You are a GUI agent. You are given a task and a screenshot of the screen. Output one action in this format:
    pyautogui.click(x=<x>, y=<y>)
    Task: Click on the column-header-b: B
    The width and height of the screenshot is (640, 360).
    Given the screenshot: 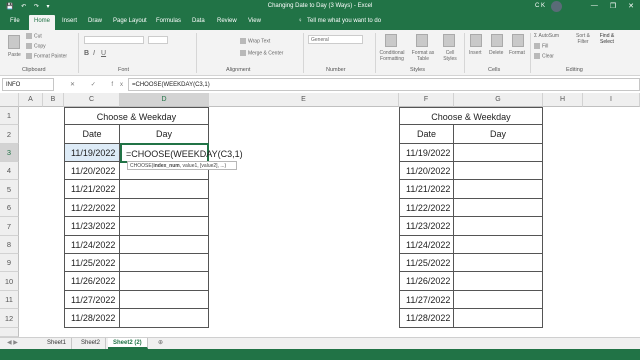 What is the action you would take?
    pyautogui.click(x=53, y=100)
    